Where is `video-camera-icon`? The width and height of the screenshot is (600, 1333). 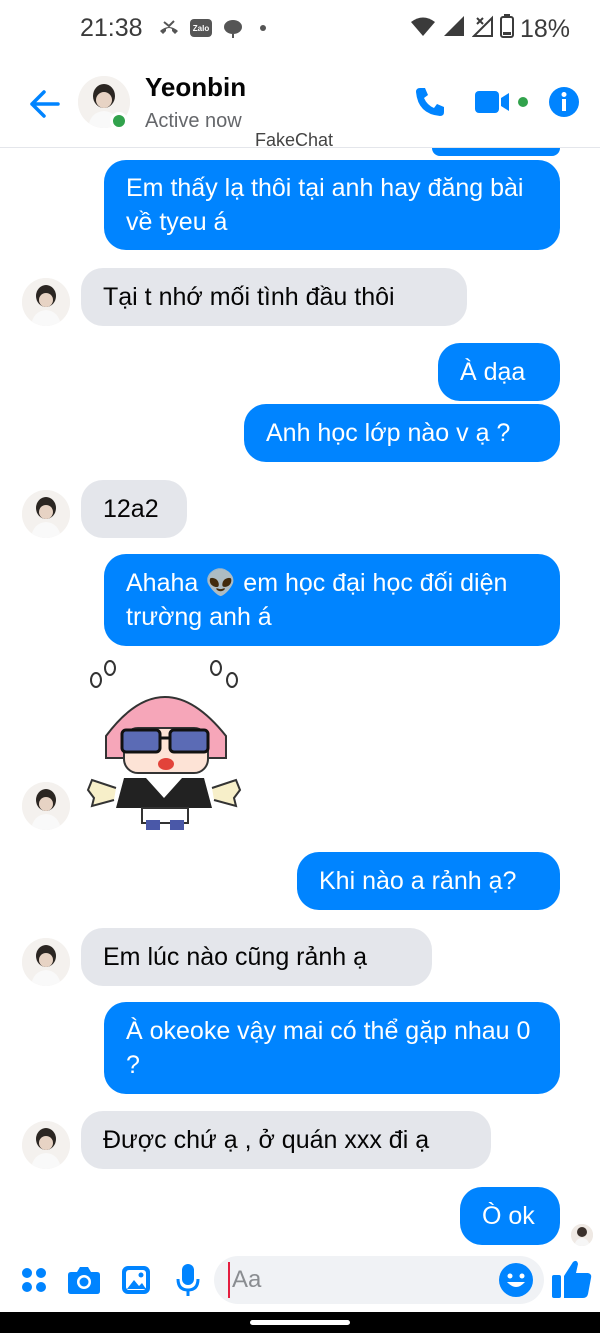 video-camera-icon is located at coordinates (501, 102).